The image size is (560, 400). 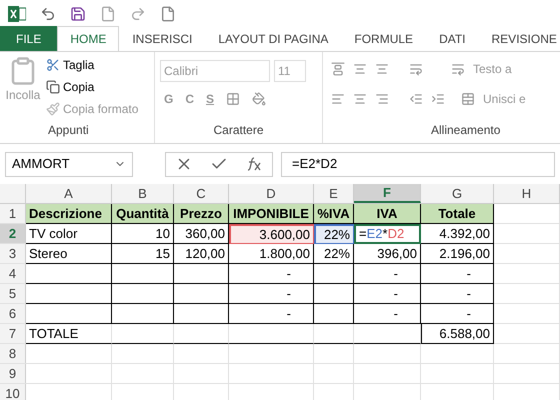 I want to click on print-preview-icon, so click(x=168, y=14).